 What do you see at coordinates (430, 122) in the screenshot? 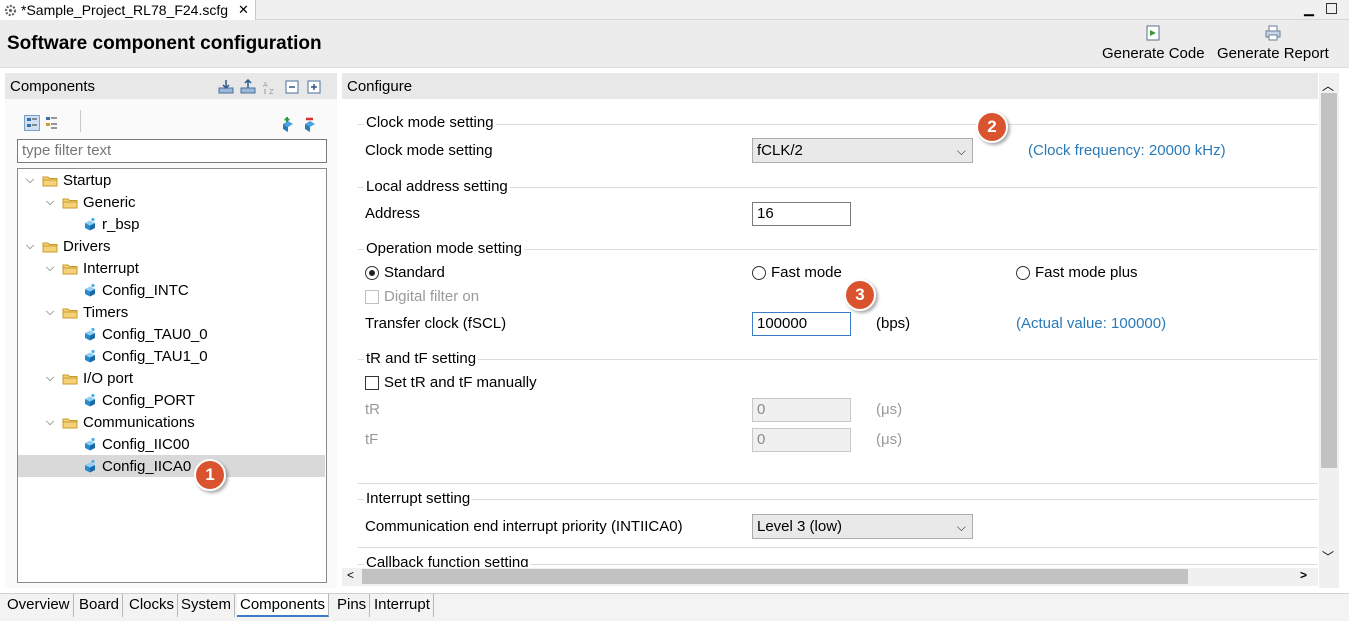
I see `clock-mode-group-title: Clock mode setting` at bounding box center [430, 122].